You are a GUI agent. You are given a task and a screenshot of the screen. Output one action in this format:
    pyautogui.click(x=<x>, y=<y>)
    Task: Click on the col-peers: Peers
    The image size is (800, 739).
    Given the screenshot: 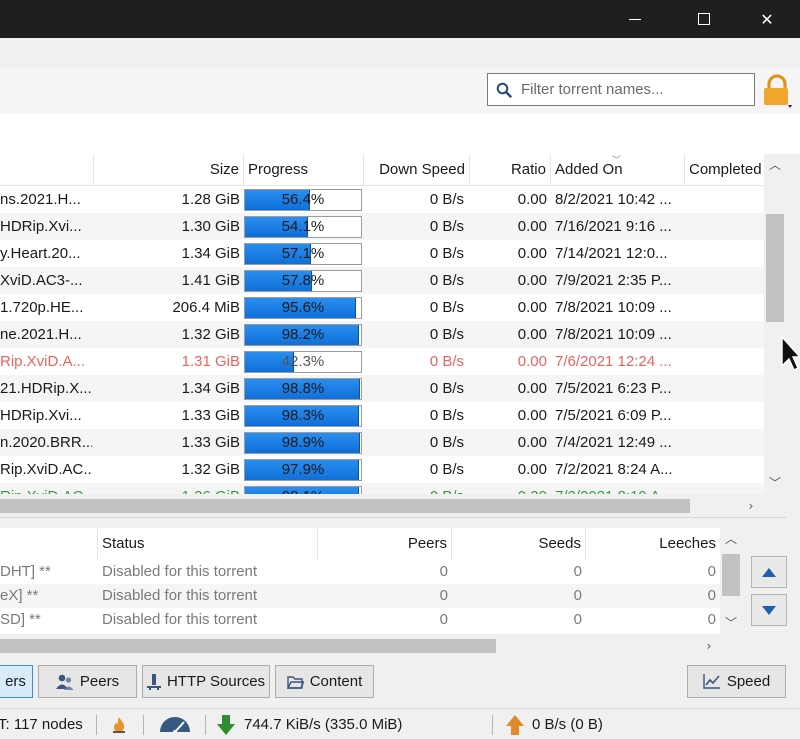 What is the action you would take?
    pyautogui.click(x=385, y=544)
    